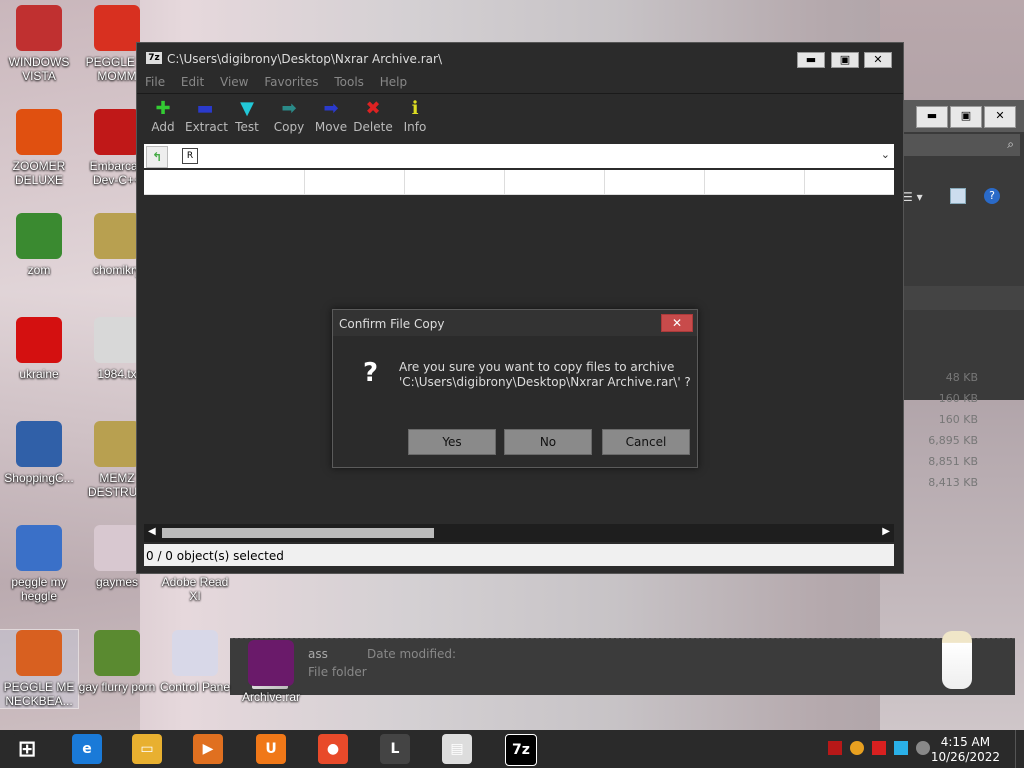  Describe the element at coordinates (415, 108) in the screenshot. I see `info-icon: ℹ` at that location.